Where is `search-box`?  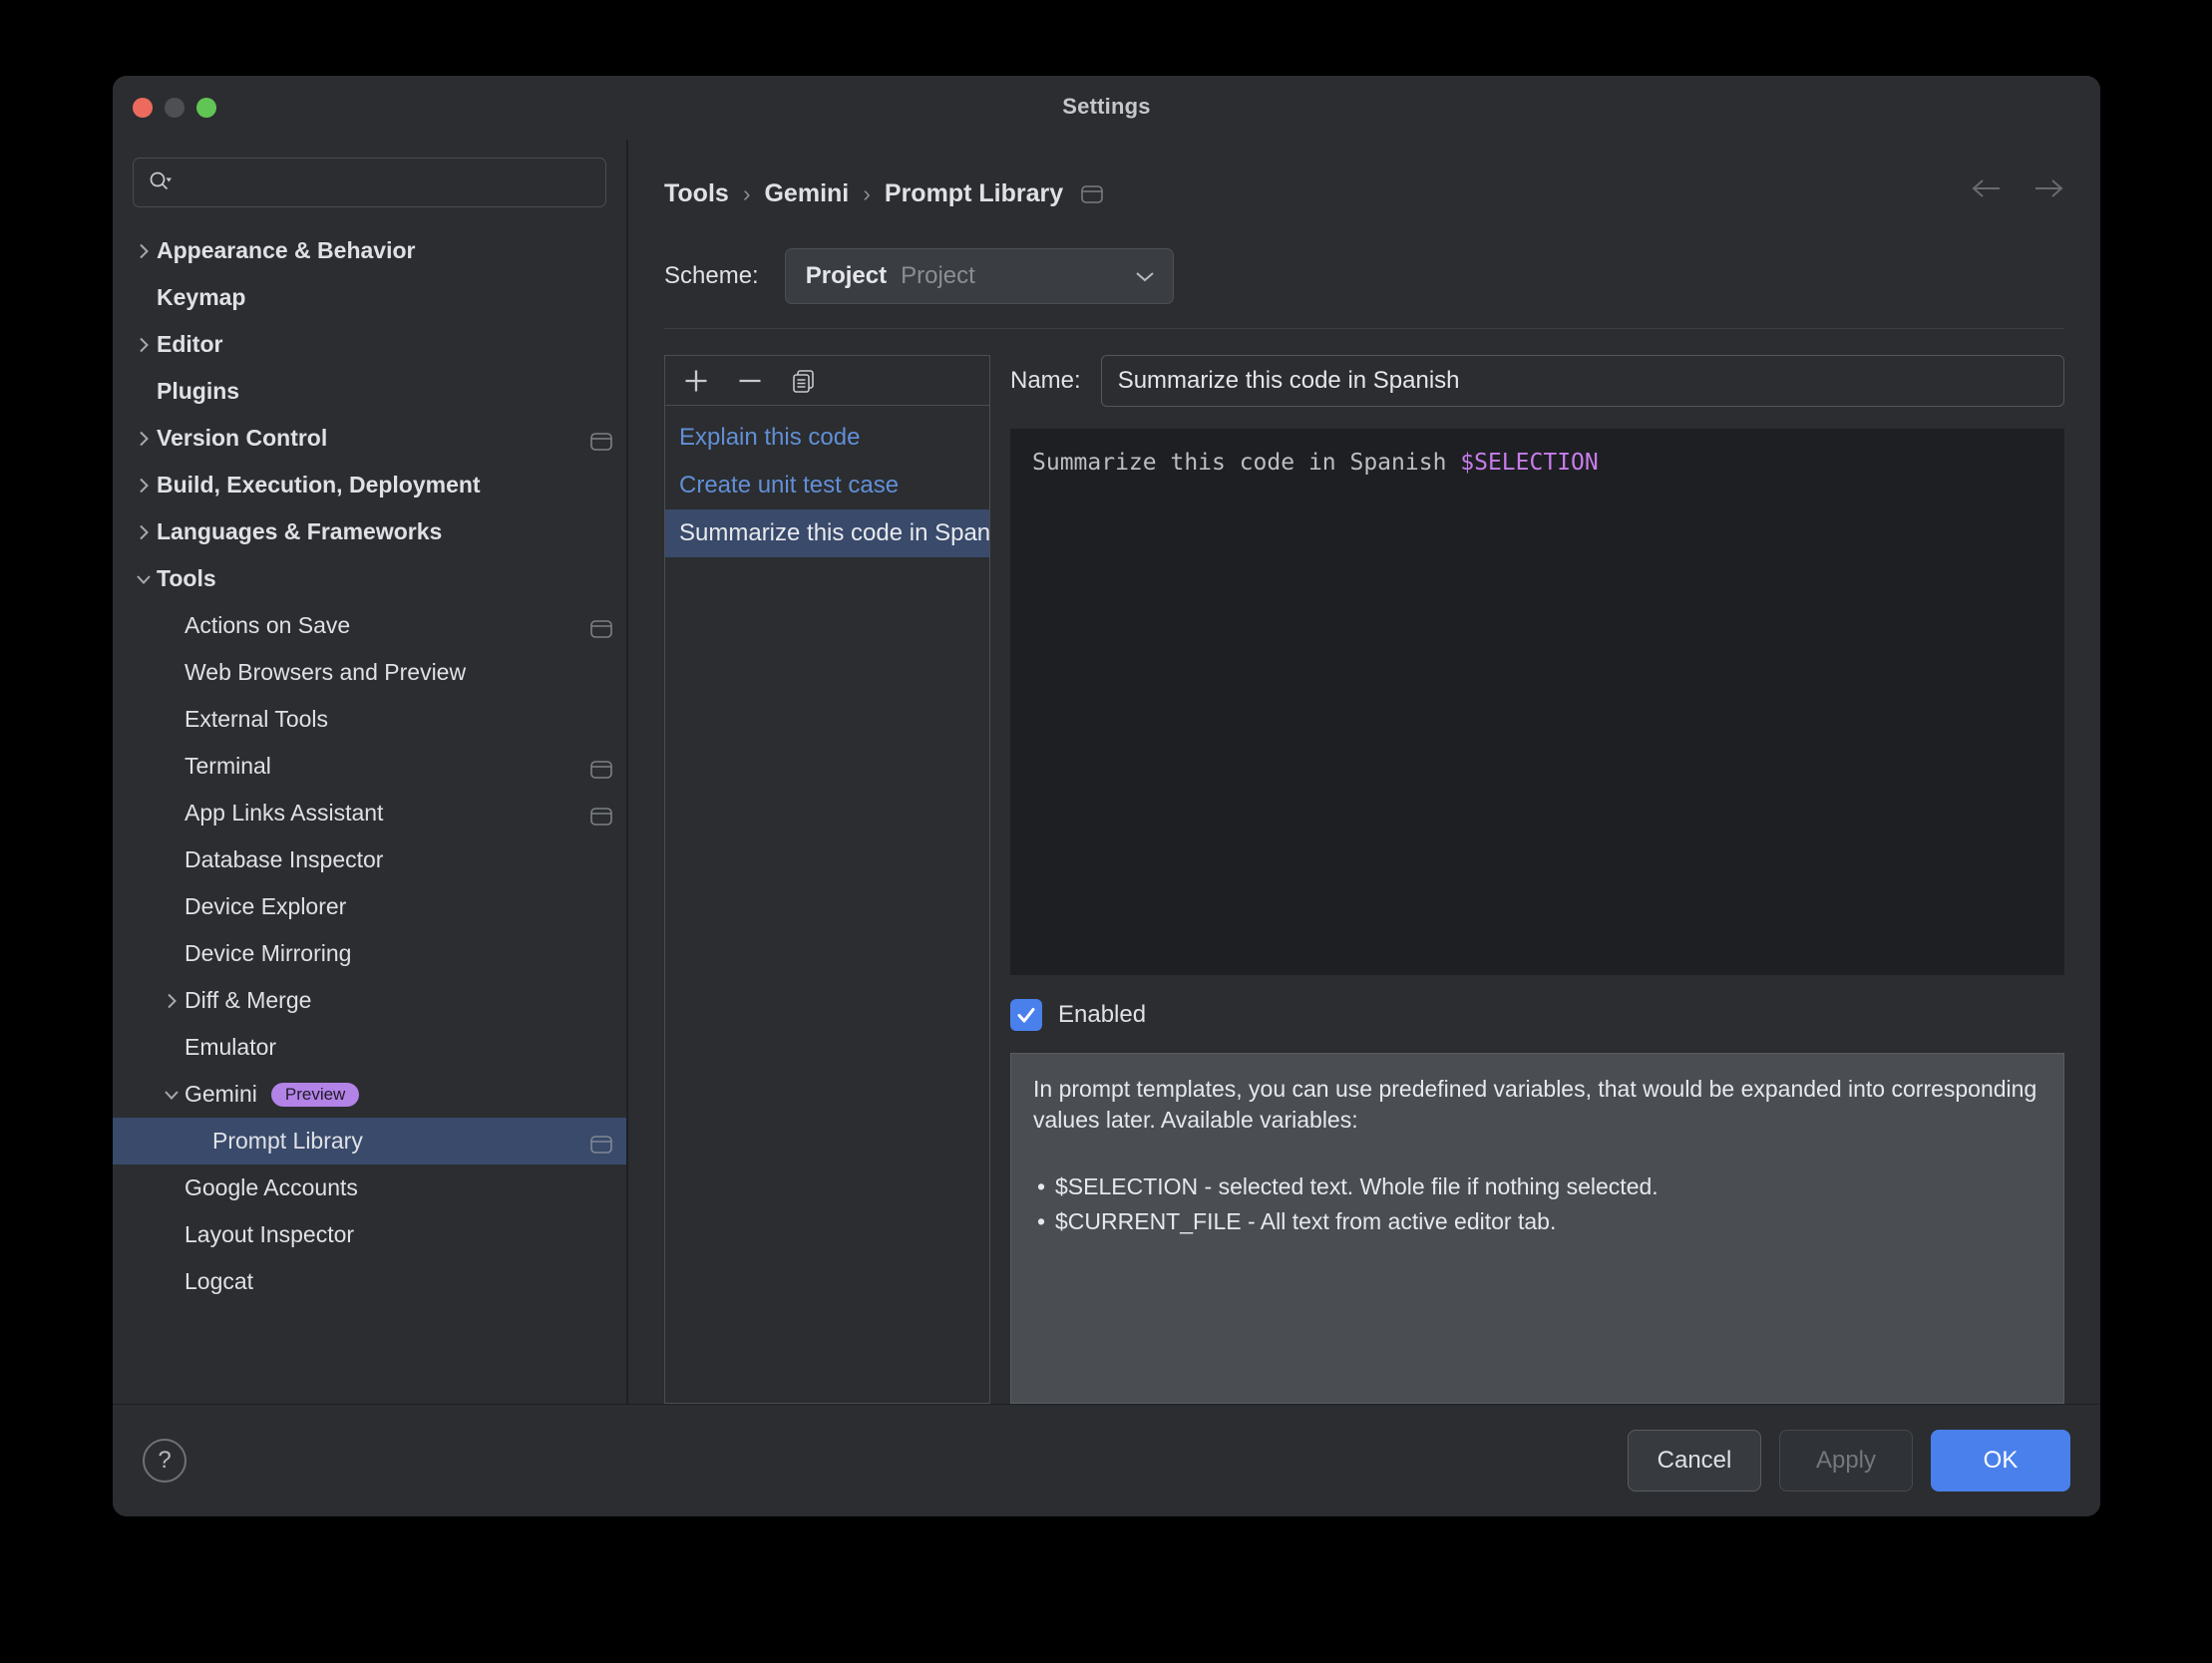
search-box is located at coordinates (369, 183).